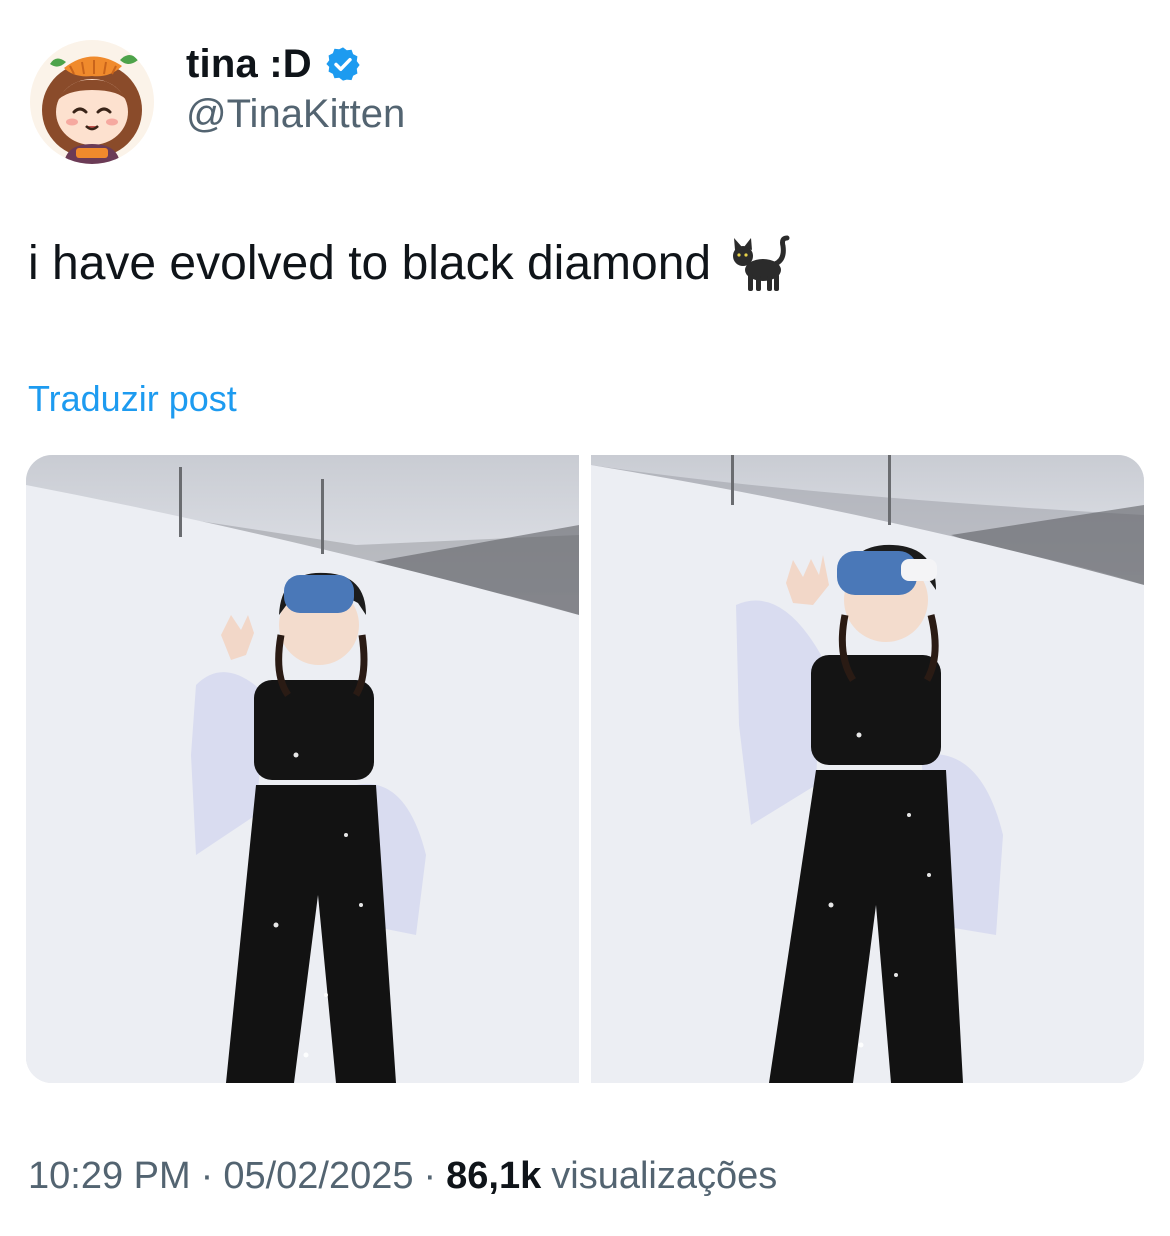 The image size is (1170, 1236). I want to click on views-label: visualizações, so click(664, 1176).